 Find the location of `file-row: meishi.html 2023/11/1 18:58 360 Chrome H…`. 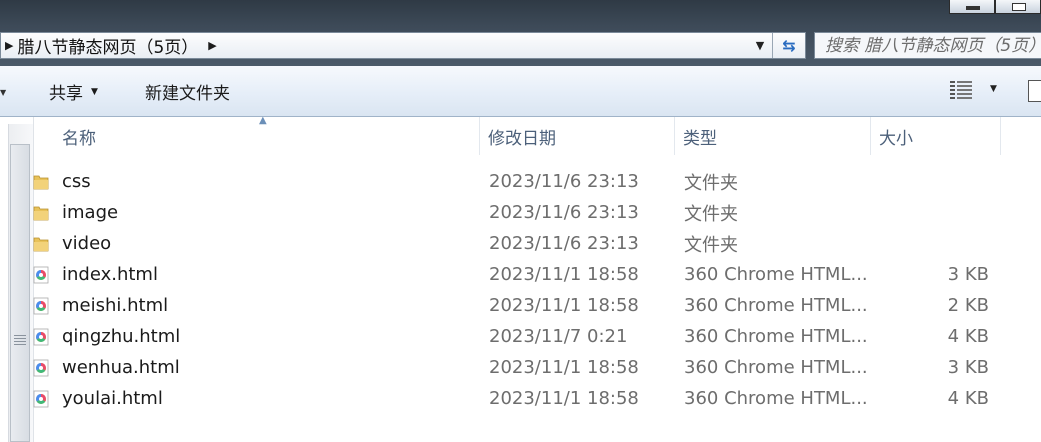

file-row: meishi.html 2023/11/1 18:58 360 Chrome H… is located at coordinates (537, 305).